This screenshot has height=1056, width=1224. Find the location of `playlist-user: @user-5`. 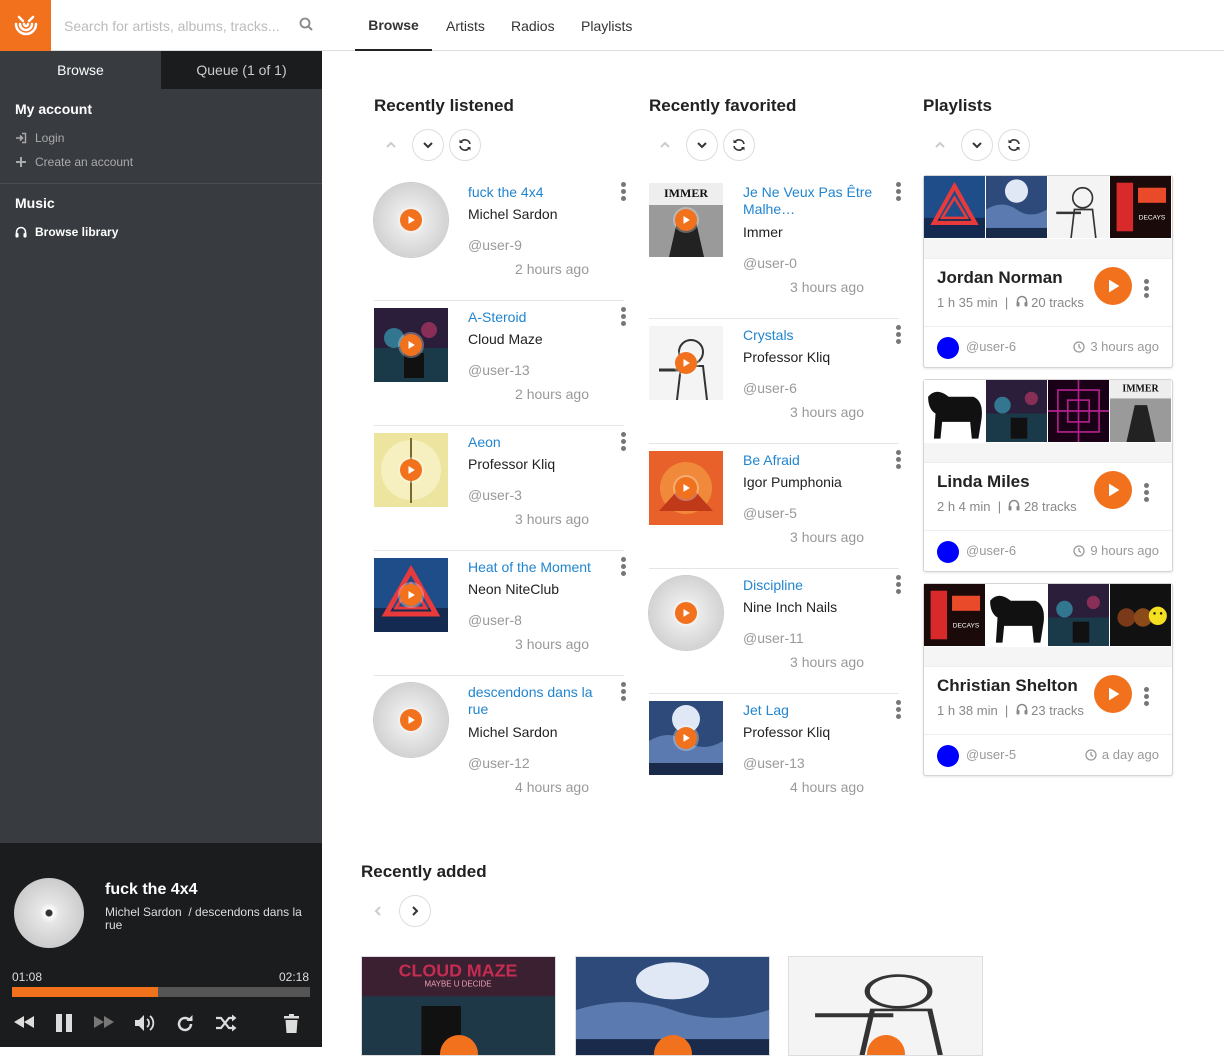

playlist-user: @user-5 is located at coordinates (991, 754).